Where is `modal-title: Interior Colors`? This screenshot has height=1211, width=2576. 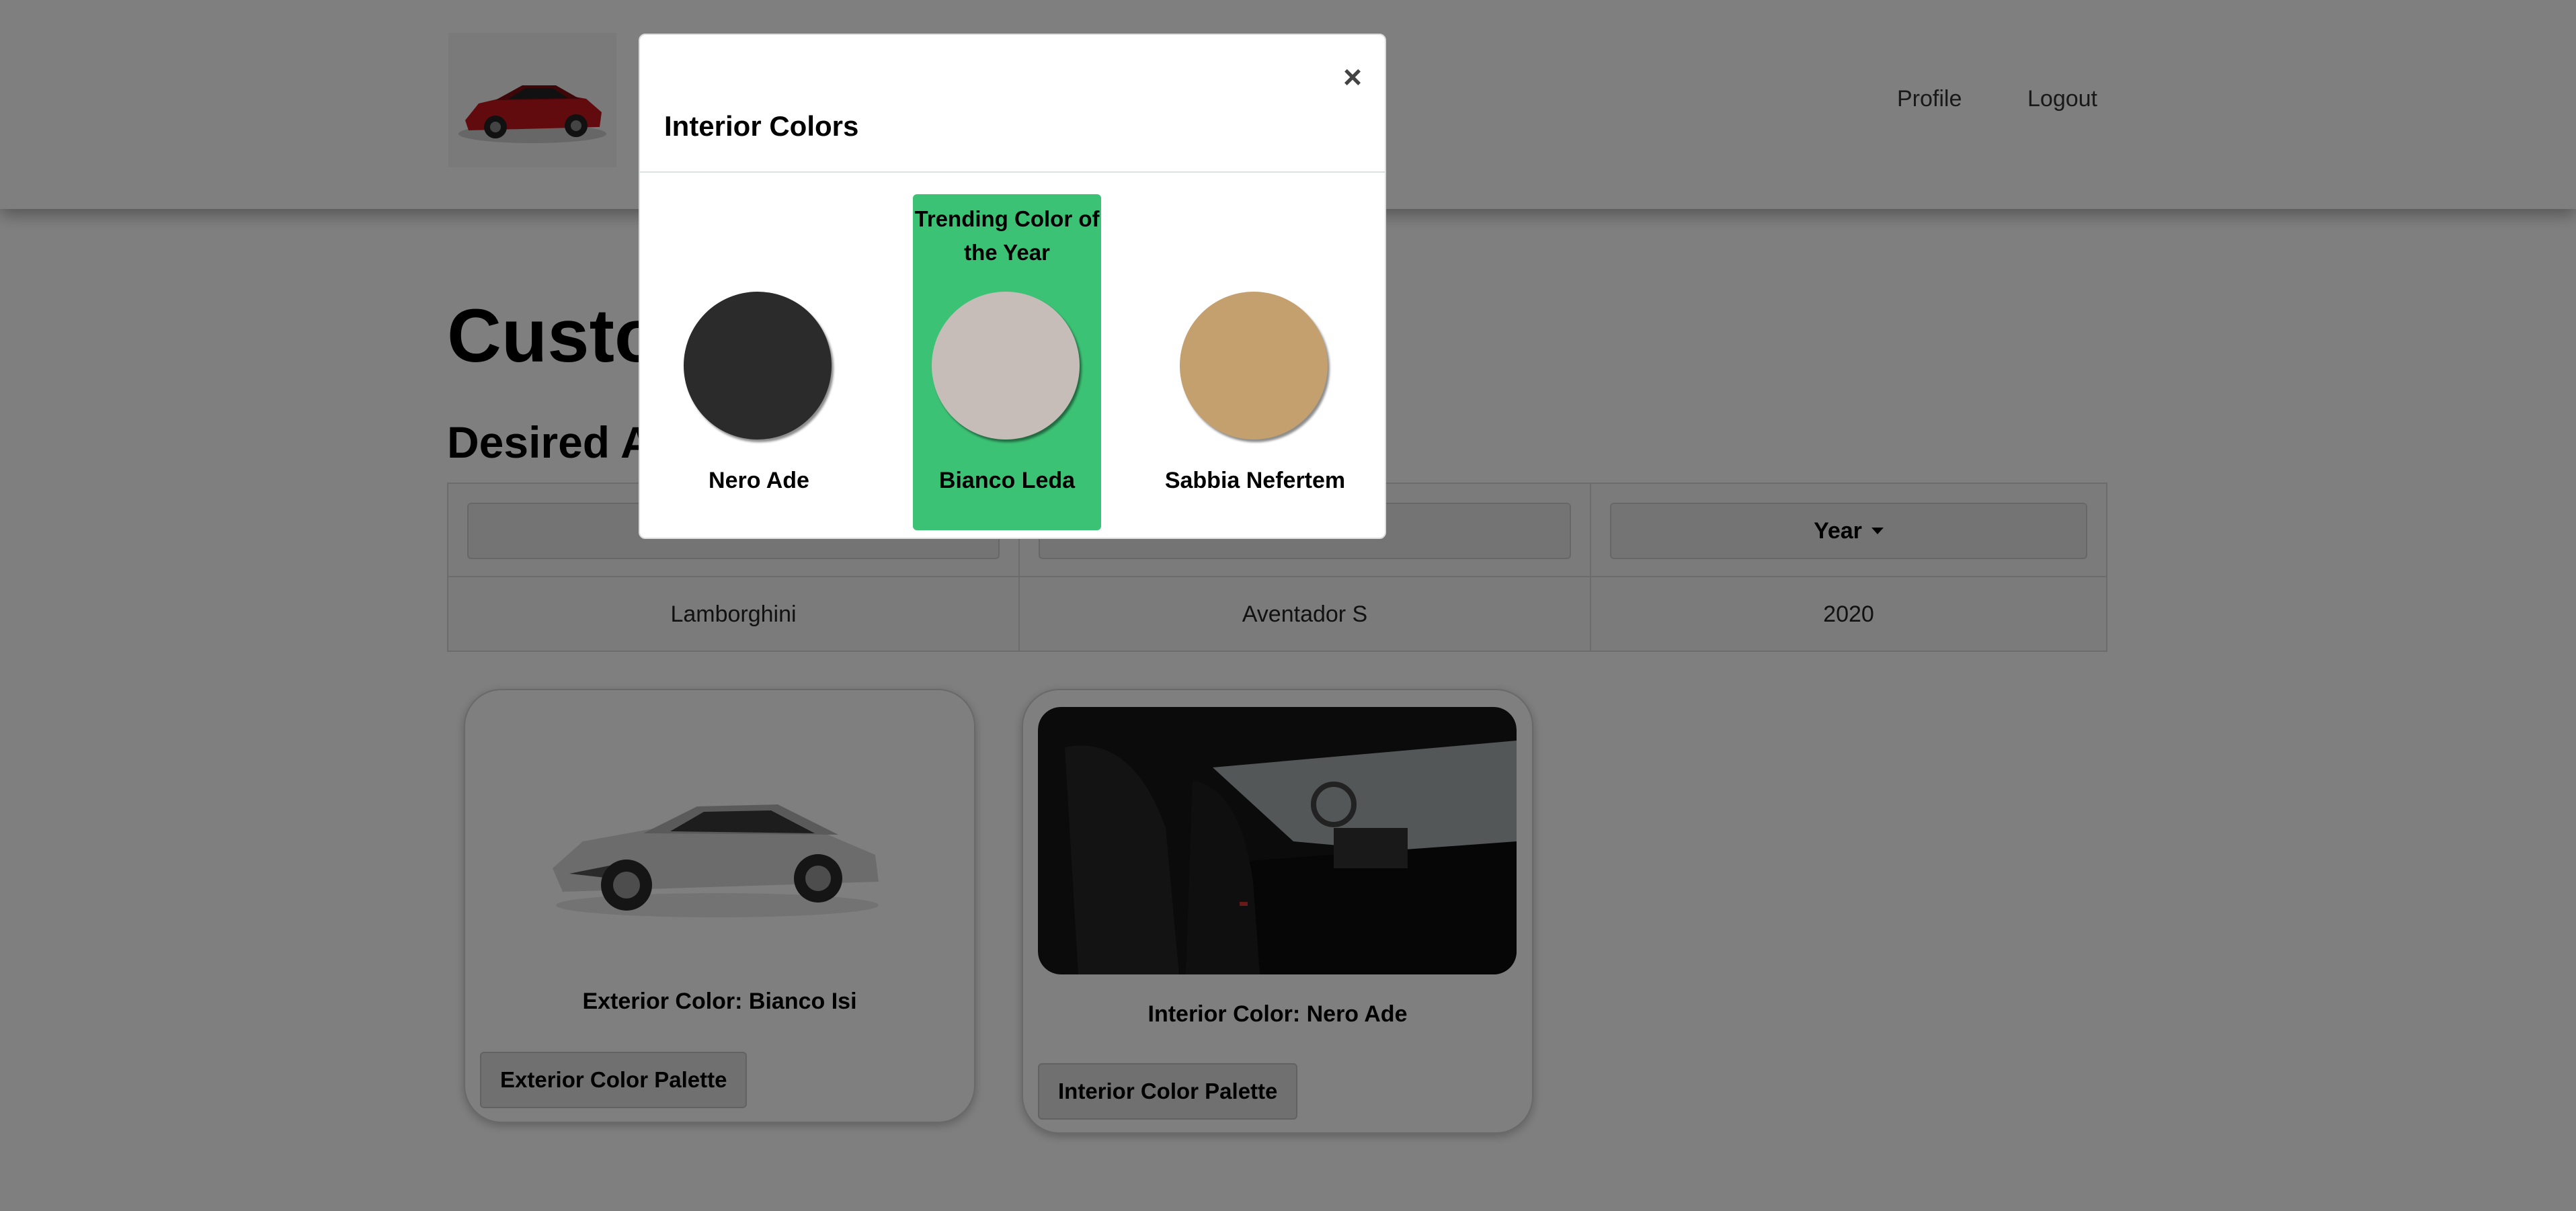
modal-title: Interior Colors is located at coordinates (761, 126).